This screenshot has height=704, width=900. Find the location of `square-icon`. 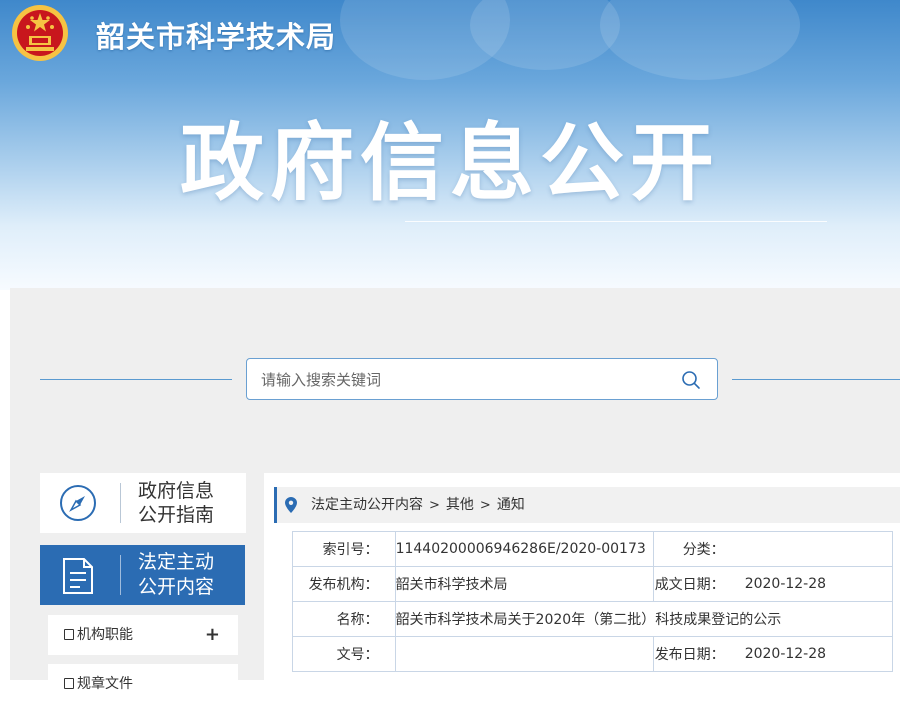

square-icon is located at coordinates (69, 634).